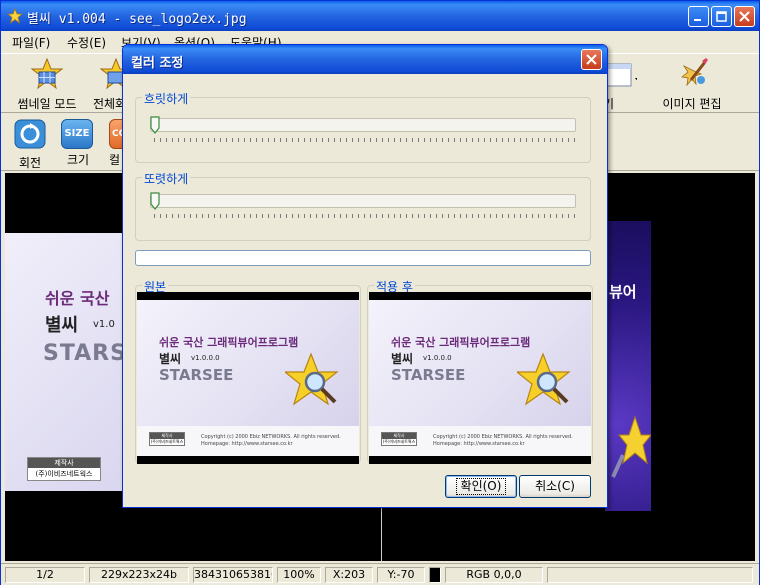 The image size is (760, 585). What do you see at coordinates (64, 474) in the screenshot?
I see `bg-maker-name: (주)이비즈네트웍스` at bounding box center [64, 474].